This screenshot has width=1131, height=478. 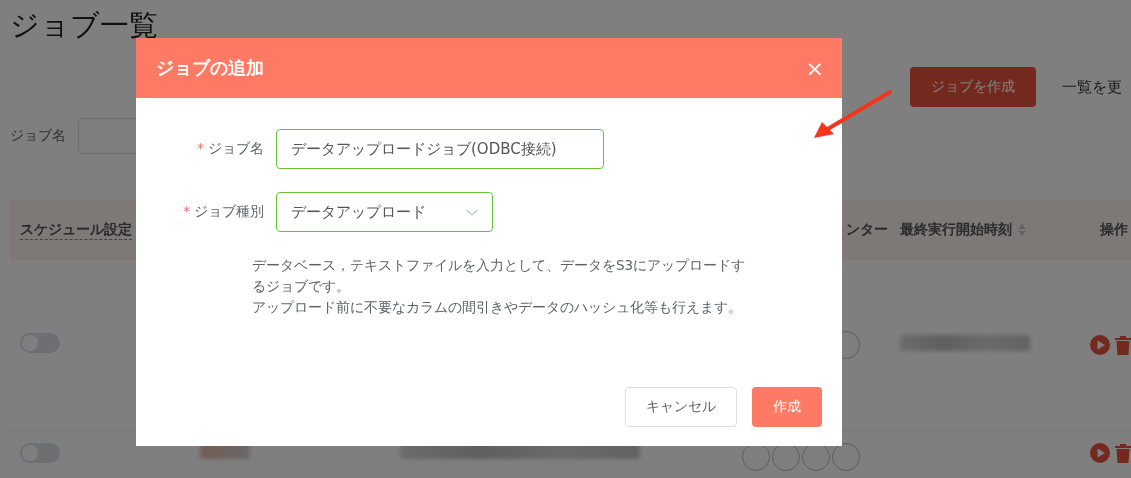 What do you see at coordinates (956, 230) in the screenshot?
I see `column-header: 最終実行開始時刻` at bounding box center [956, 230].